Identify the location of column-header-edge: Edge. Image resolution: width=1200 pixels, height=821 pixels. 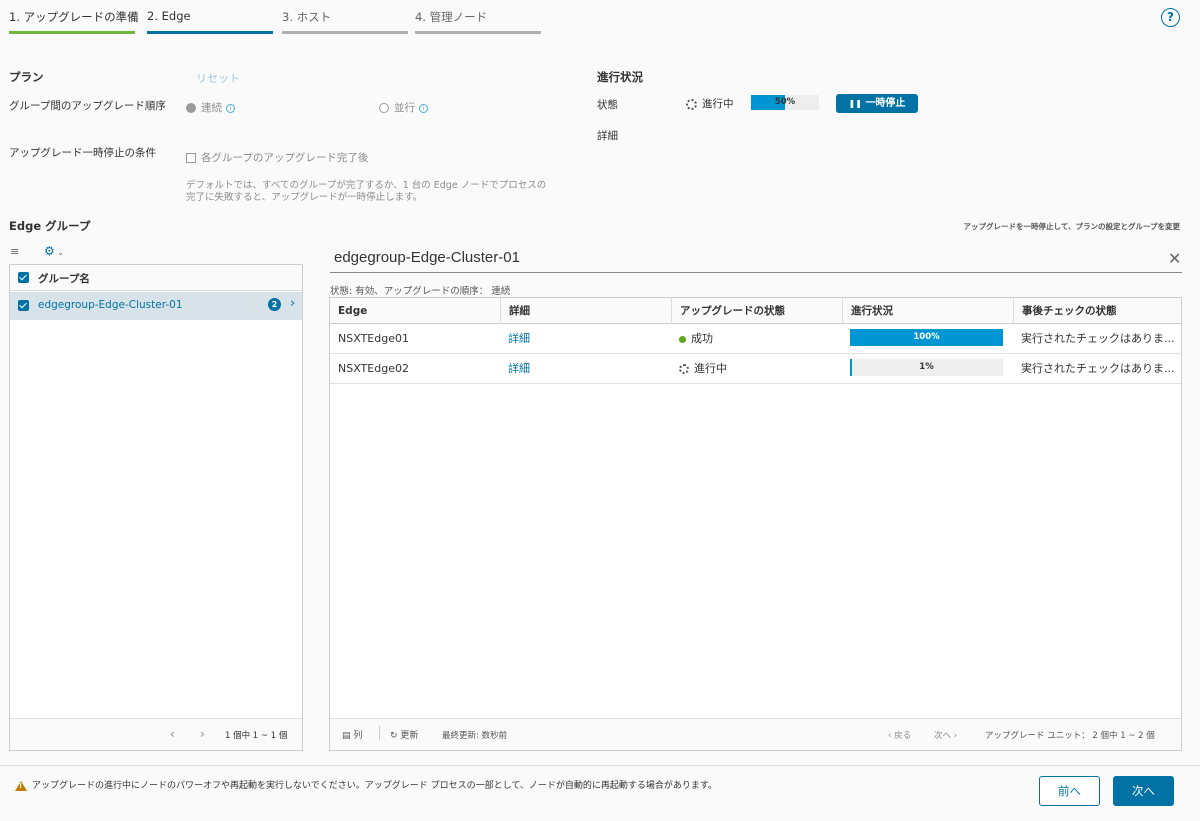
(415, 311).